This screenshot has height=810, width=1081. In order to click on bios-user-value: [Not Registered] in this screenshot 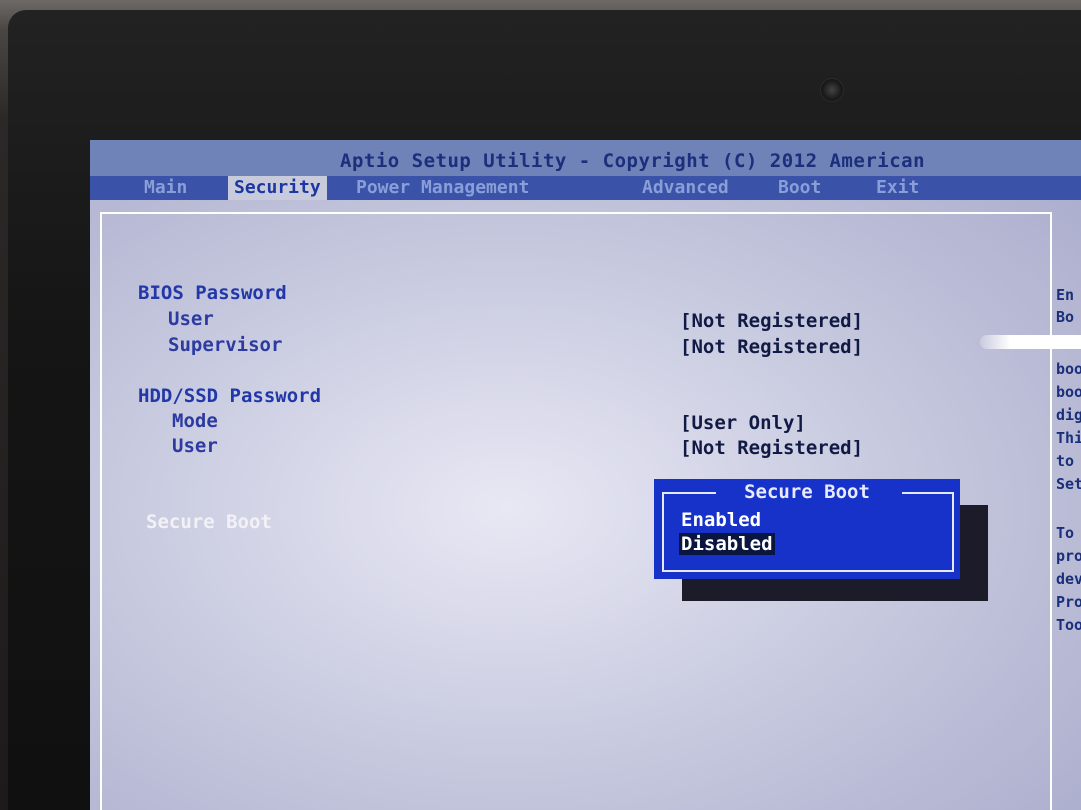, I will do `click(772, 321)`.